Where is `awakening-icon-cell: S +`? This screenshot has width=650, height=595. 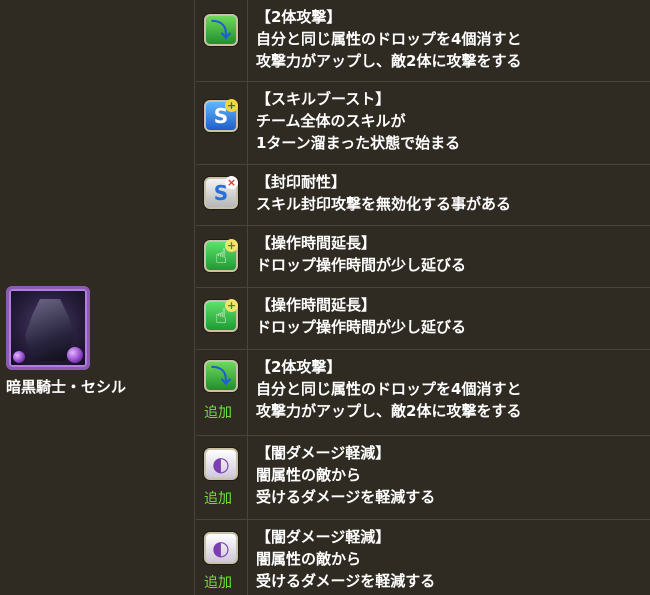 awakening-icon-cell: S + is located at coordinates (222, 123).